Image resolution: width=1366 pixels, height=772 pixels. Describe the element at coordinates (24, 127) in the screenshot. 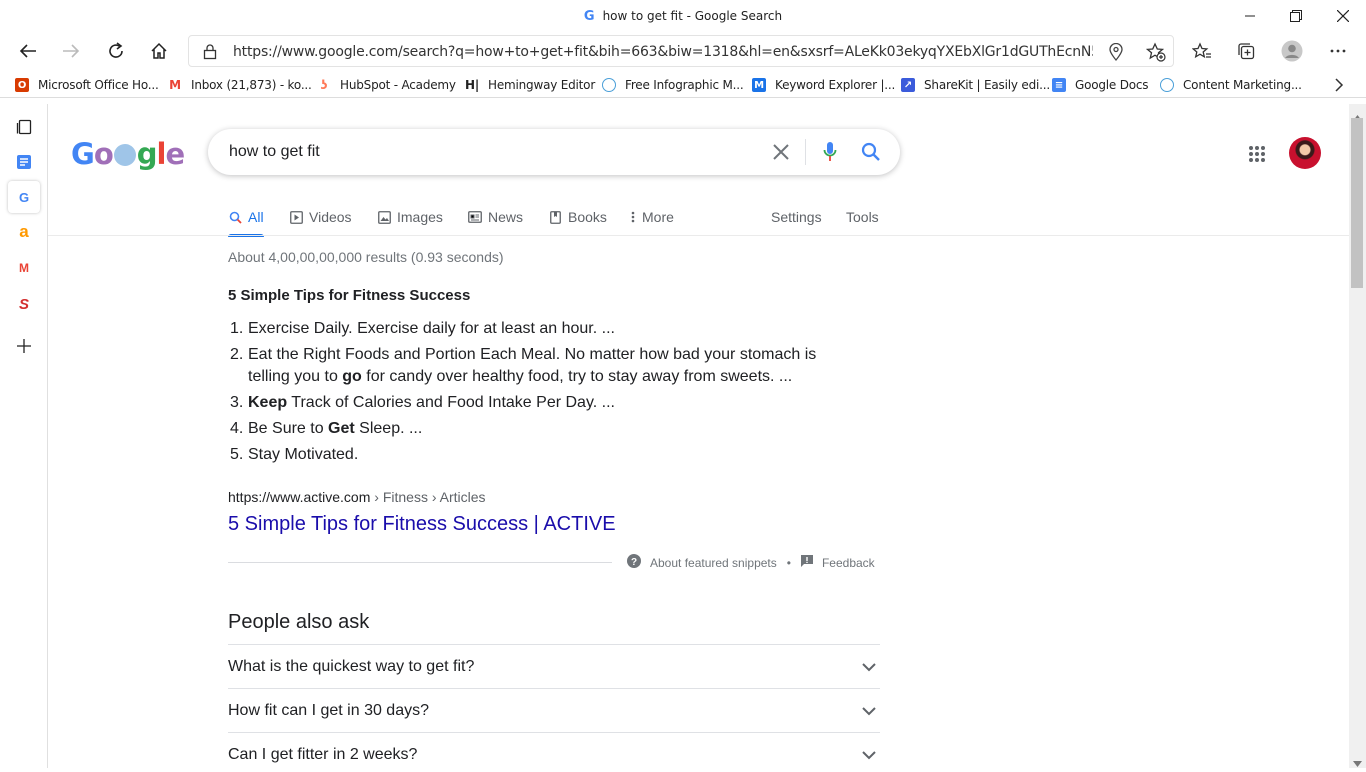

I see `tab-actions-icon` at that location.